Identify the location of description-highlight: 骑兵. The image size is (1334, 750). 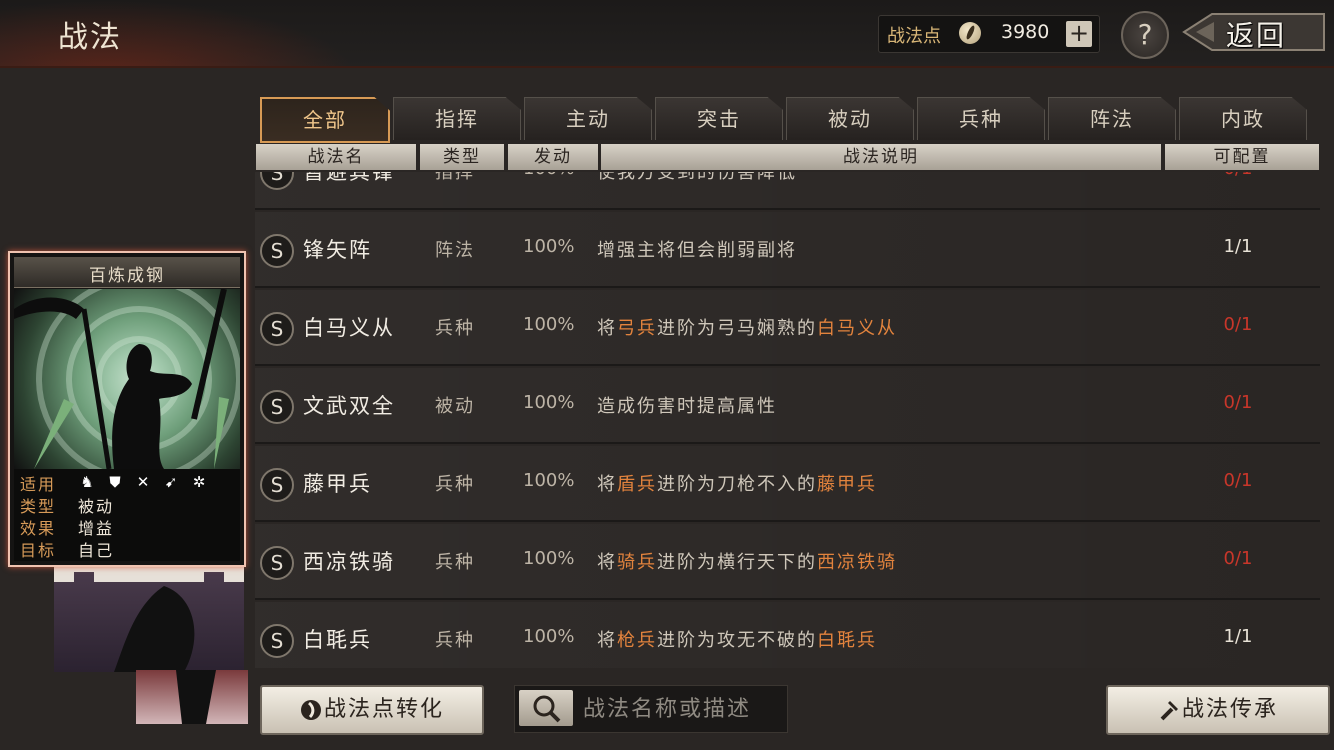
(637, 562).